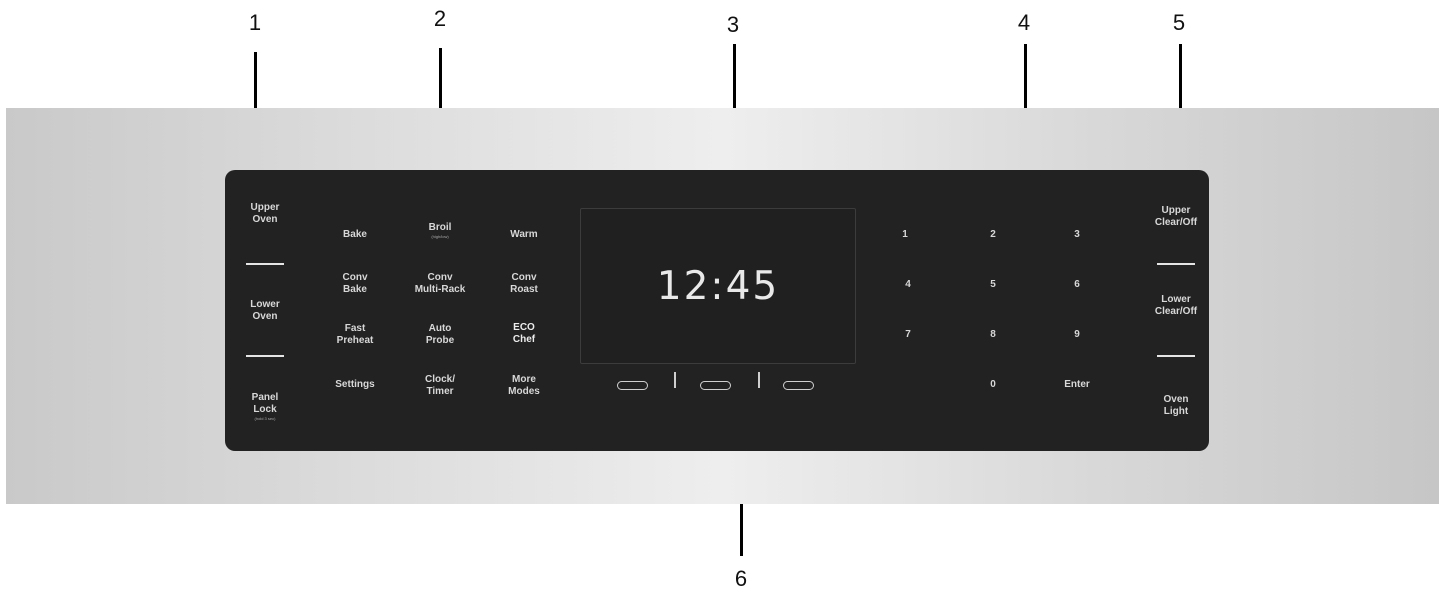 The height and width of the screenshot is (597, 1445). Describe the element at coordinates (993, 385) in the screenshot. I see `keypad-0: 0` at that location.